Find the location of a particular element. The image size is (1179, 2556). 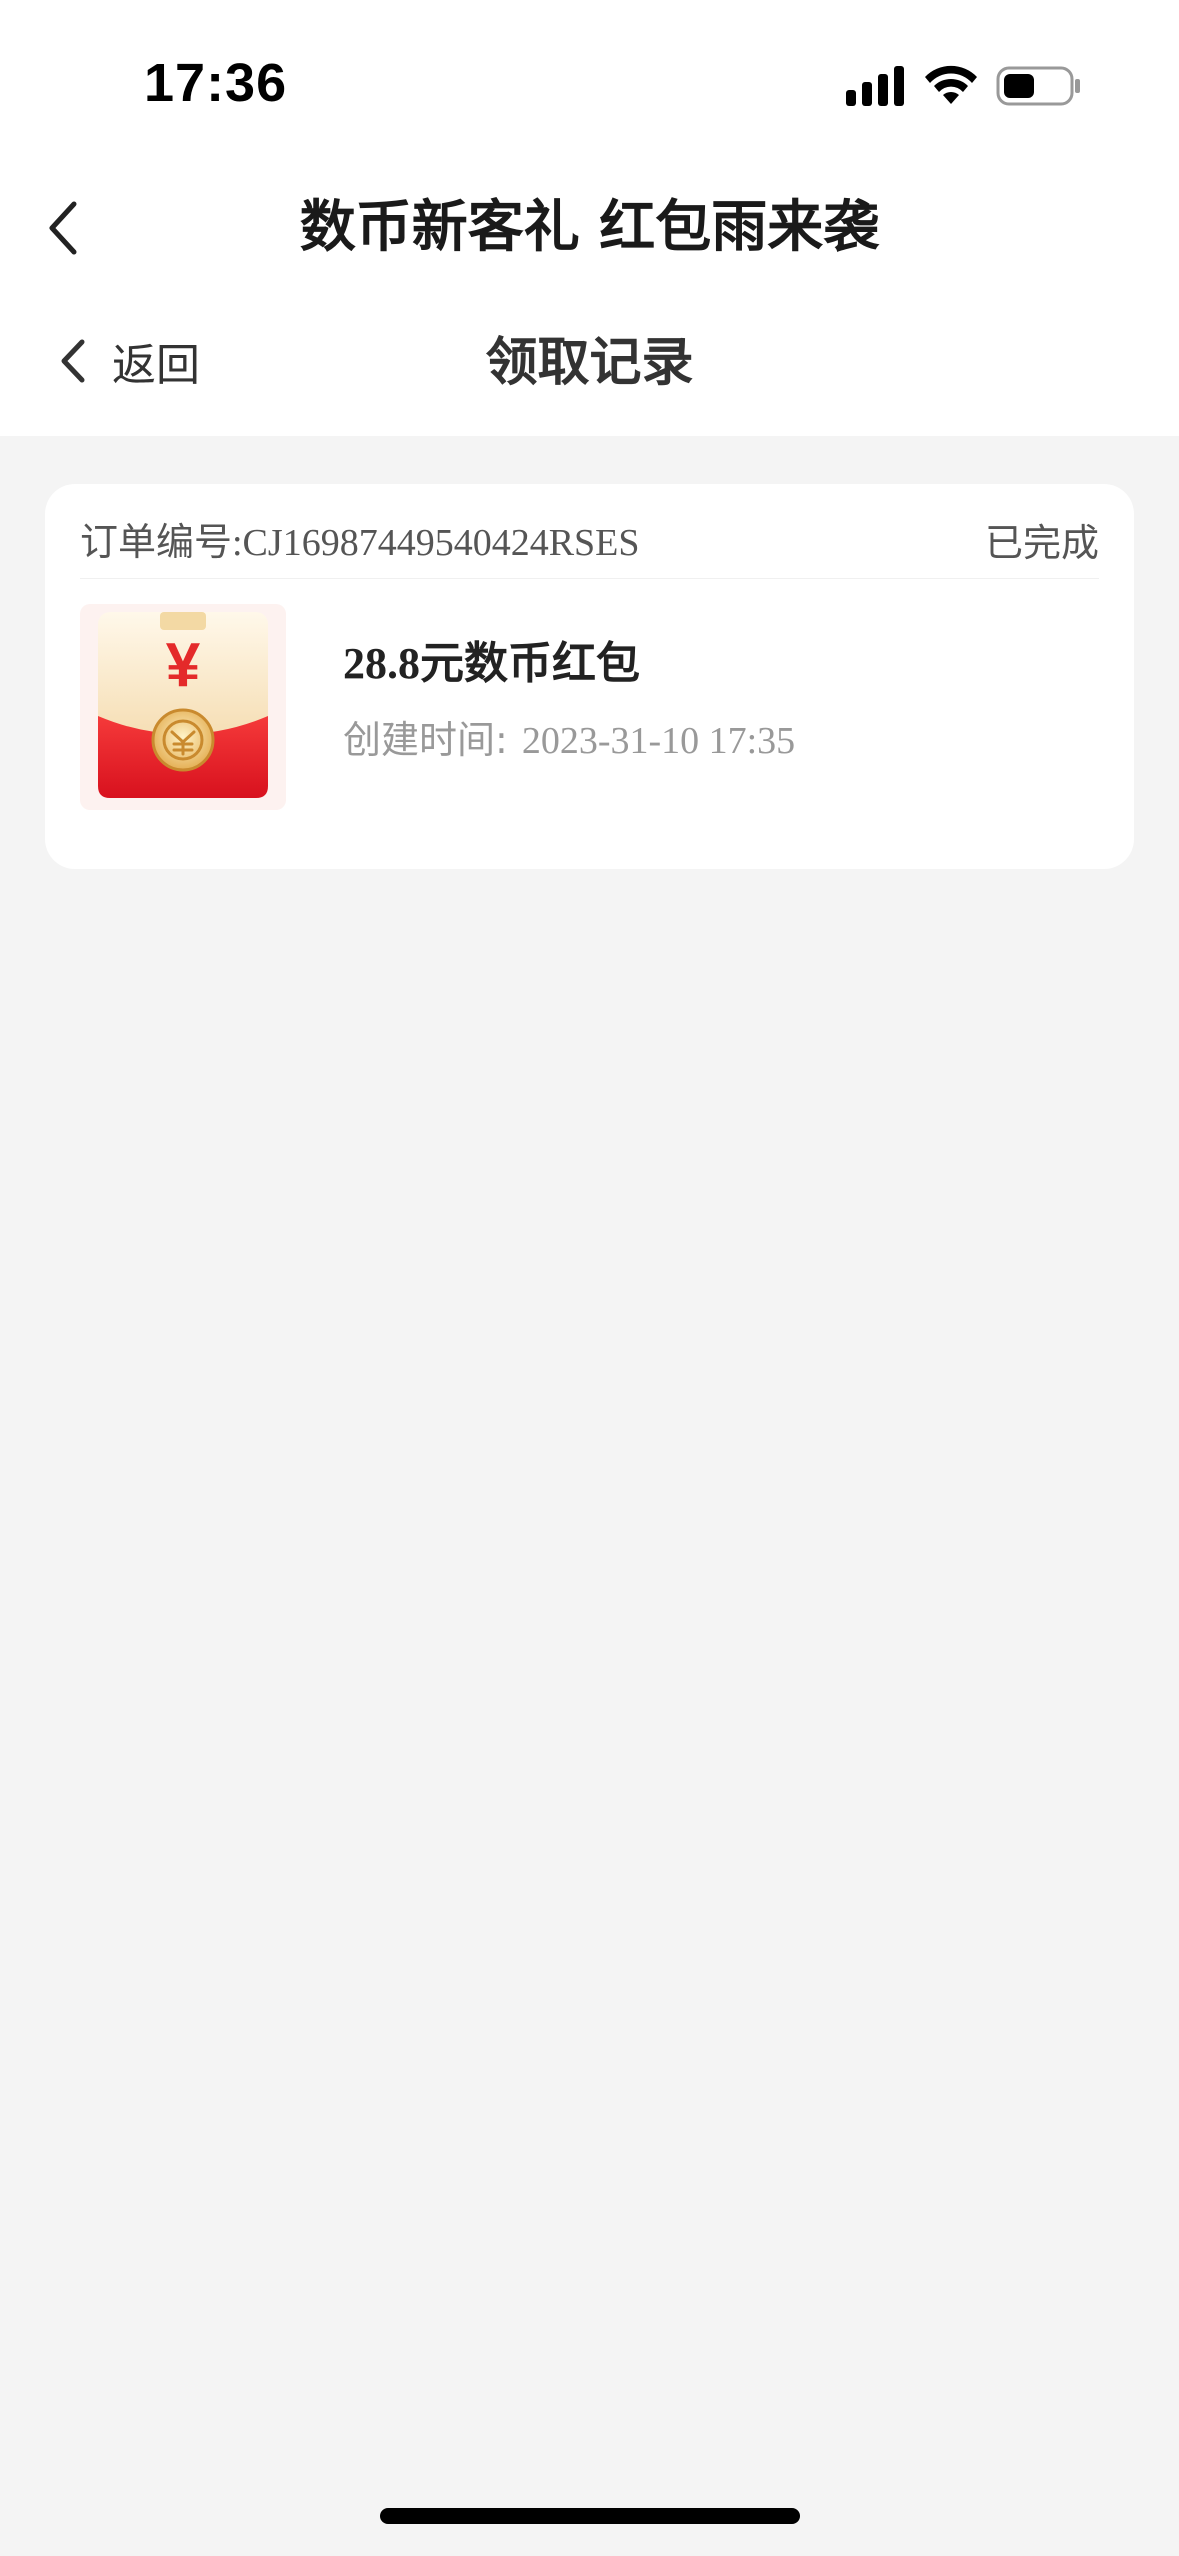

status-time: 17:36 is located at coordinates (216, 83).